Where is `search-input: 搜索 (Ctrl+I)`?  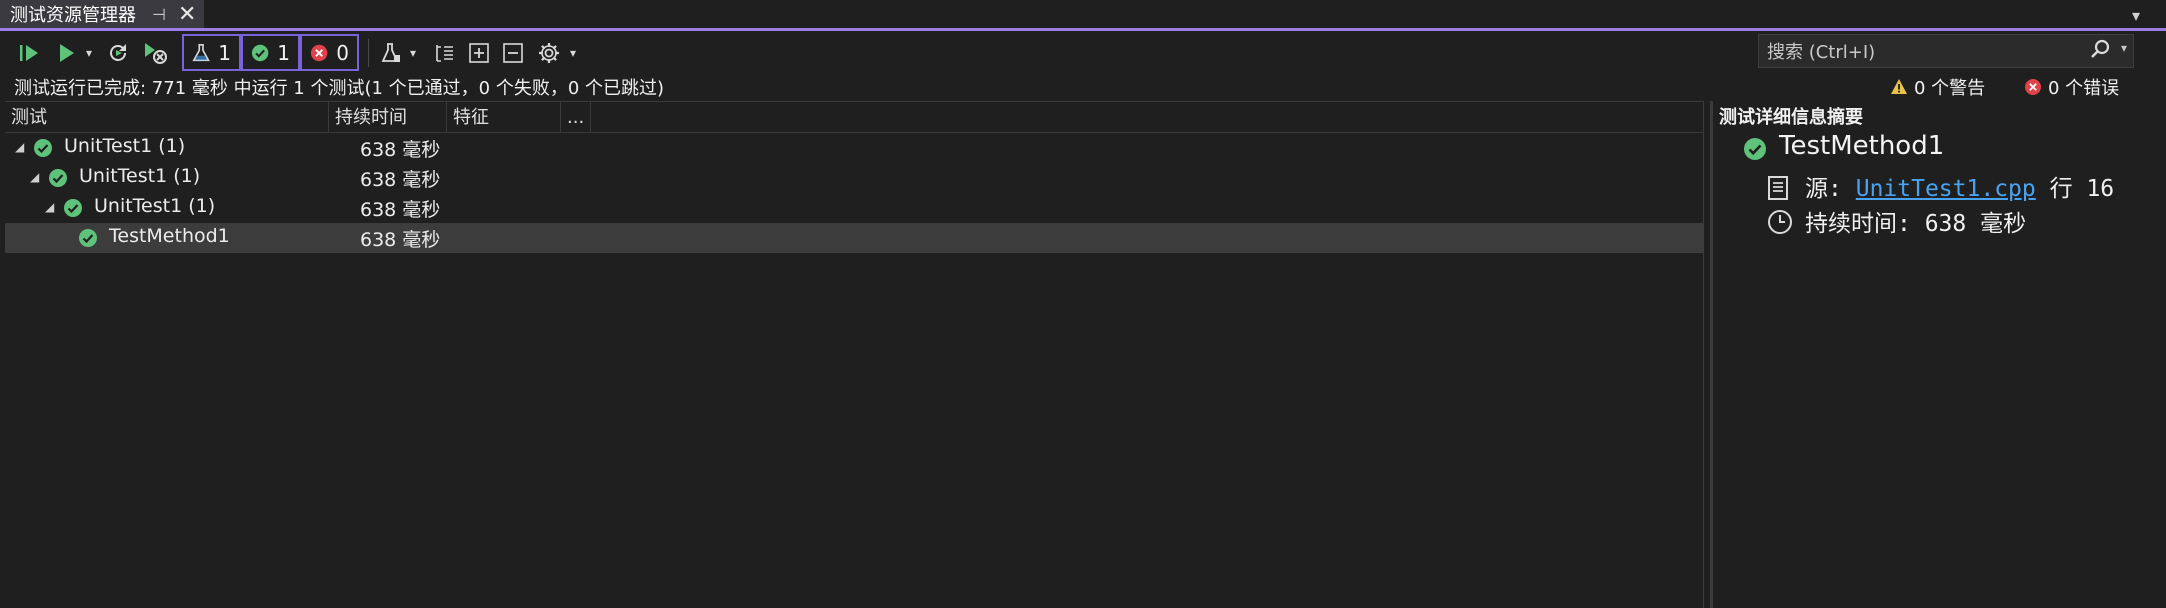
search-input: 搜索 (Ctrl+I) is located at coordinates (1821, 51).